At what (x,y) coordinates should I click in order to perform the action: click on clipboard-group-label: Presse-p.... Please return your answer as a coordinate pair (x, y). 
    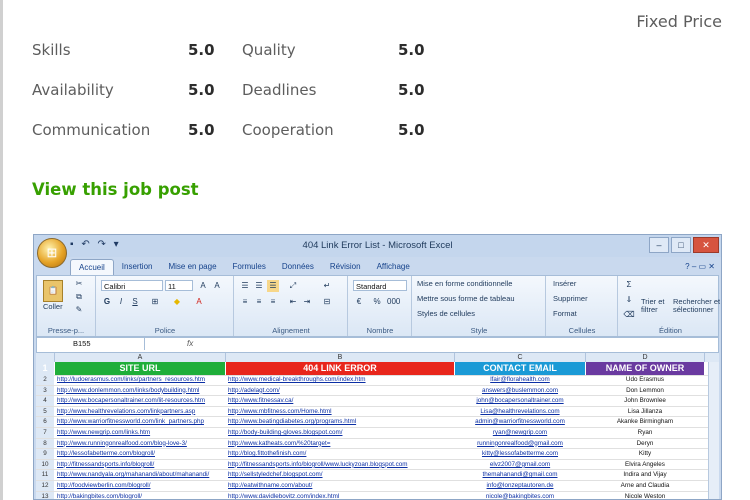
    Looking at the image, I should click on (66, 330).